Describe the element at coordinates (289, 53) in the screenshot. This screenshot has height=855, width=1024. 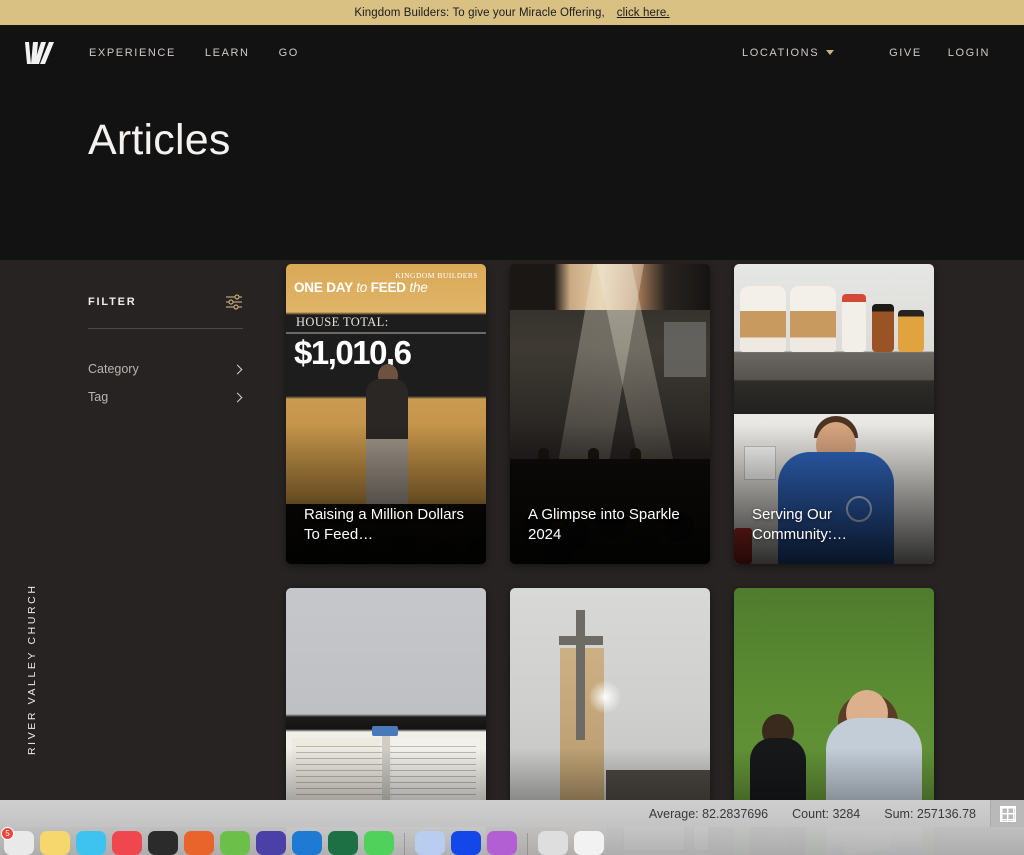
I see `nav-item-go: GO` at that location.